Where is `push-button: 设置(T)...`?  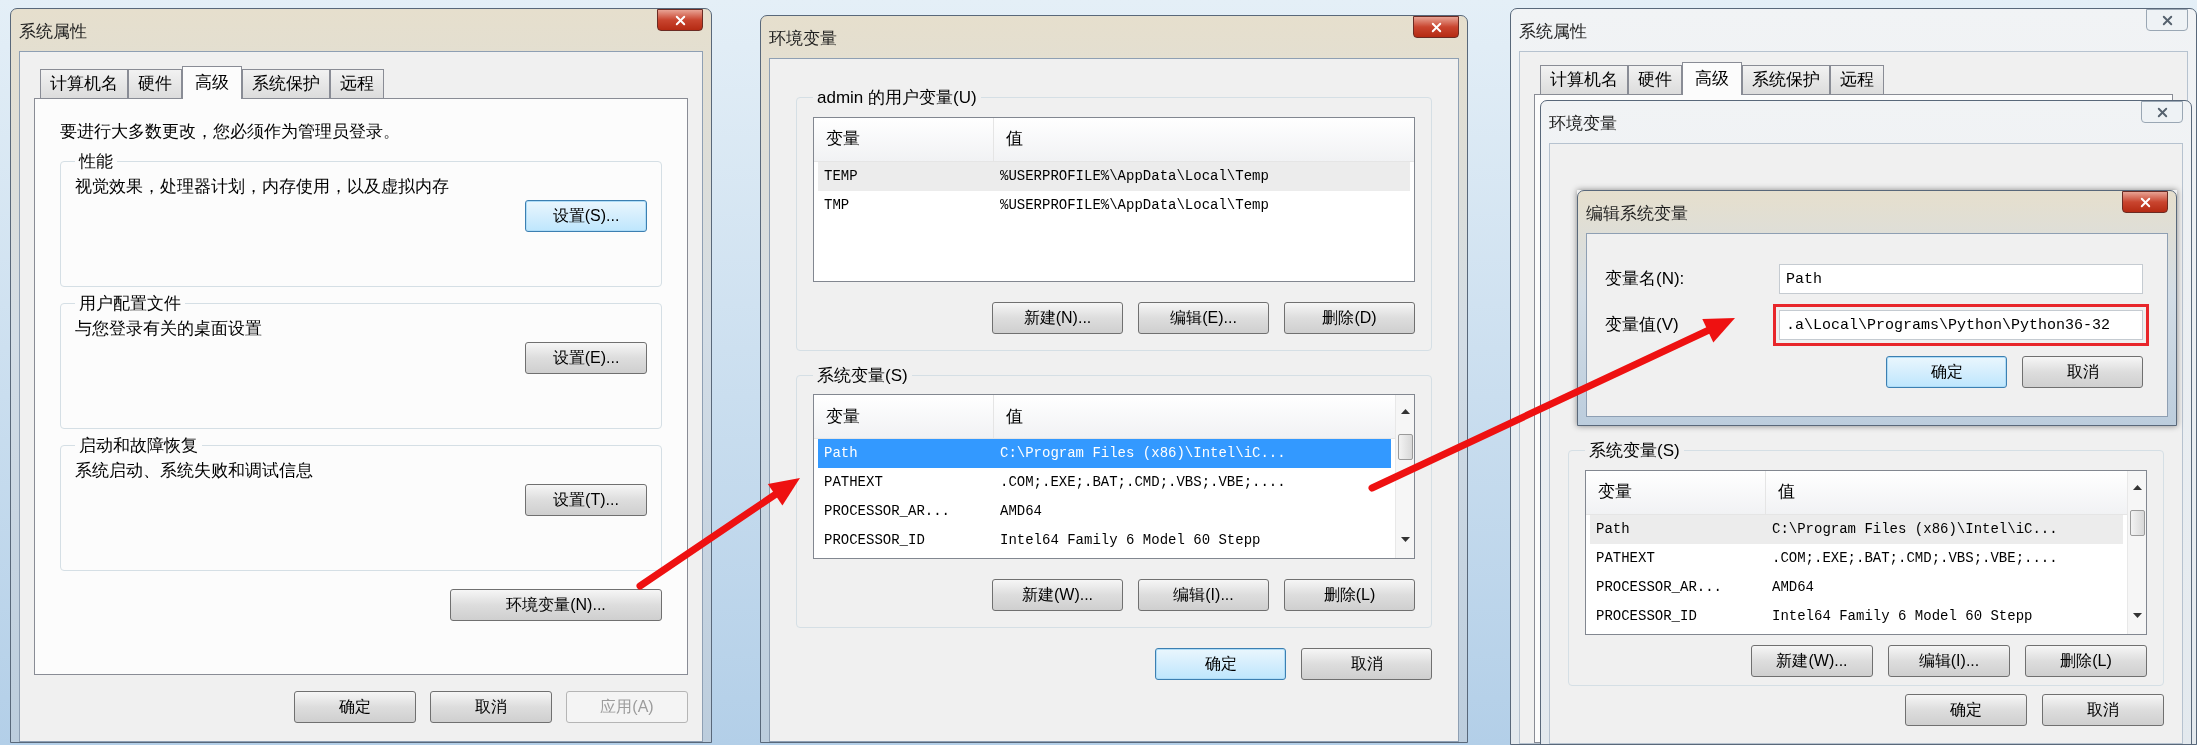 push-button: 设置(T)... is located at coordinates (586, 499).